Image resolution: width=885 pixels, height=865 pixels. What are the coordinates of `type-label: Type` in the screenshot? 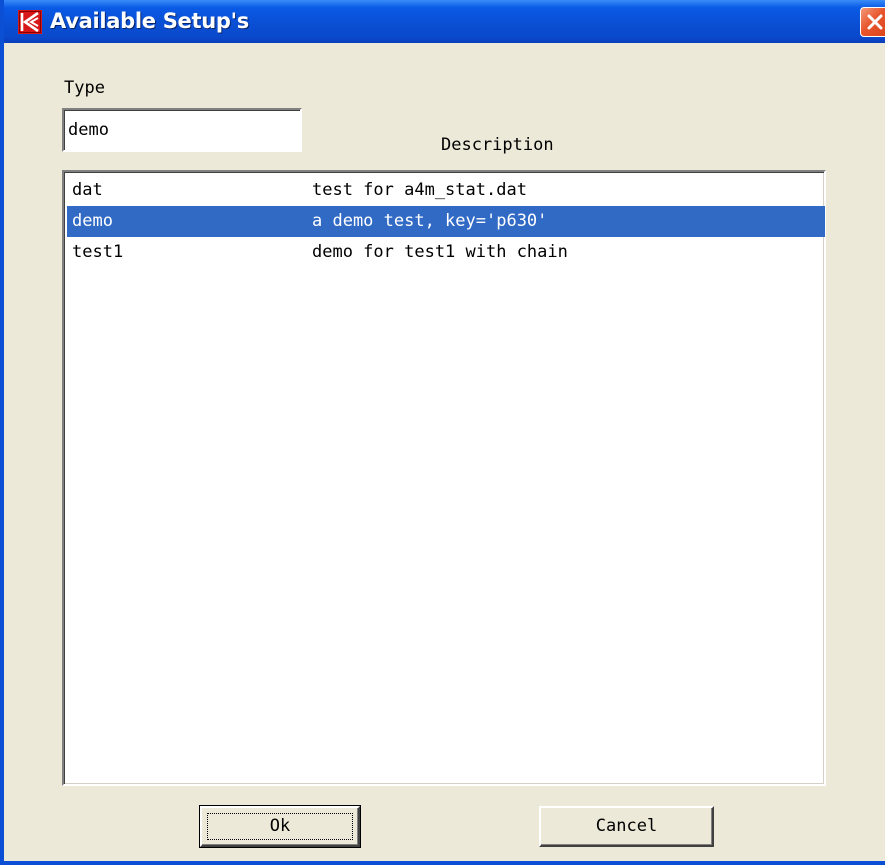 It's located at (84, 88).